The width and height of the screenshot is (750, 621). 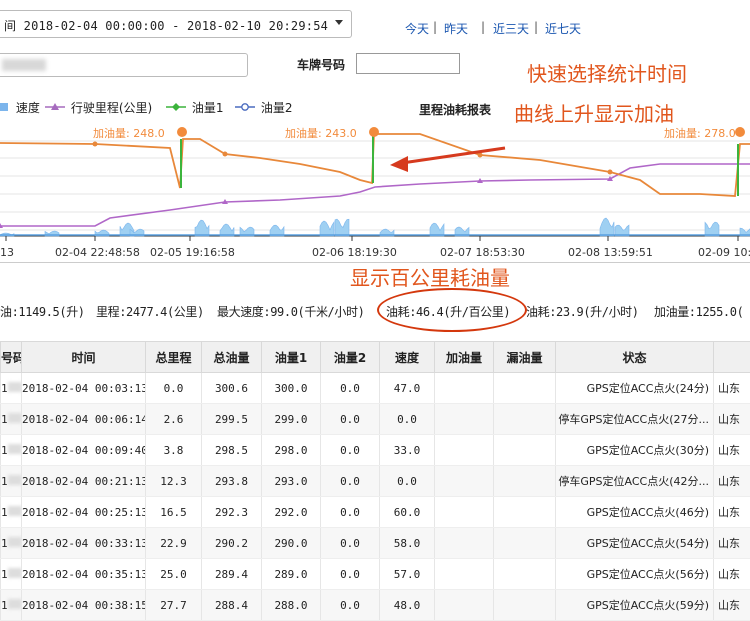 What do you see at coordinates (375, 227) in the screenshot?
I see `speed-series` at bounding box center [375, 227].